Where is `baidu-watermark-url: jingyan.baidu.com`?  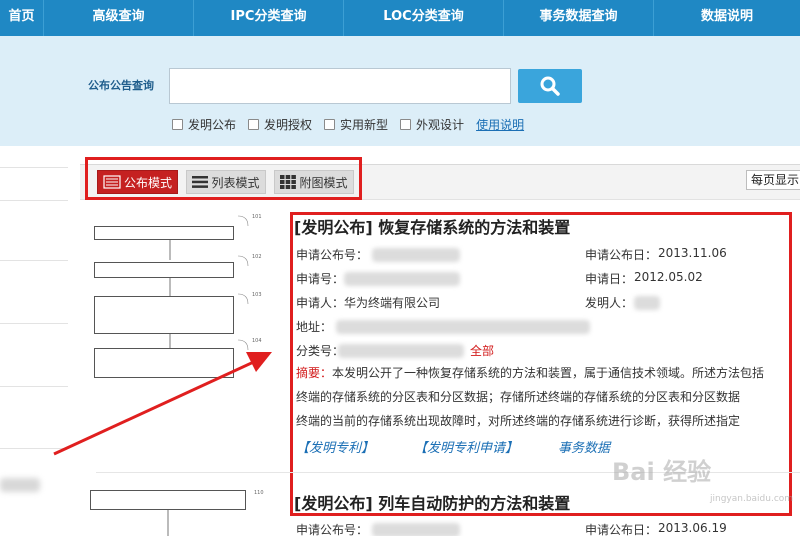 baidu-watermark-url: jingyan.baidu.com is located at coordinates (752, 499).